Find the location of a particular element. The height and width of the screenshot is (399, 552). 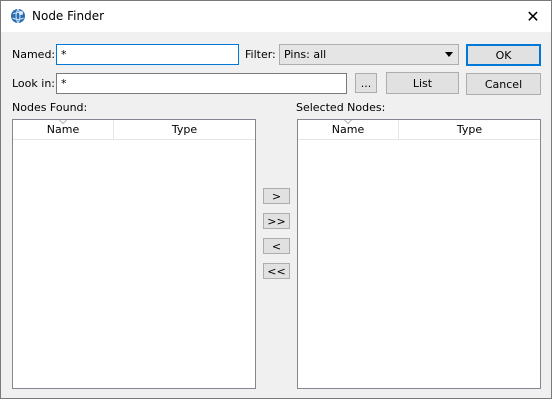

filter-dropdown: Pins: all is located at coordinates (369, 54).